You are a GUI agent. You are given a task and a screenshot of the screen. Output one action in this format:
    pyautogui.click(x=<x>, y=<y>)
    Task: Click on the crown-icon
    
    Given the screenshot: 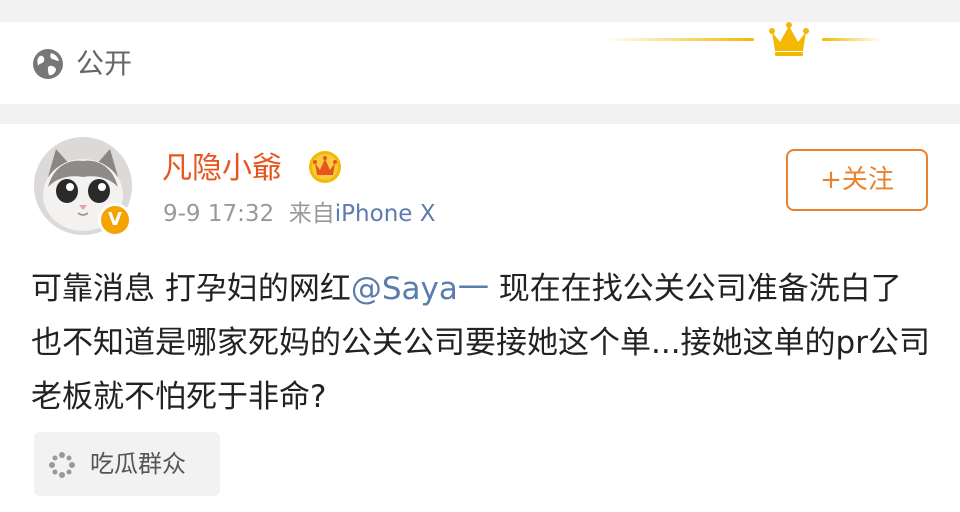 What is the action you would take?
    pyautogui.click(x=789, y=39)
    